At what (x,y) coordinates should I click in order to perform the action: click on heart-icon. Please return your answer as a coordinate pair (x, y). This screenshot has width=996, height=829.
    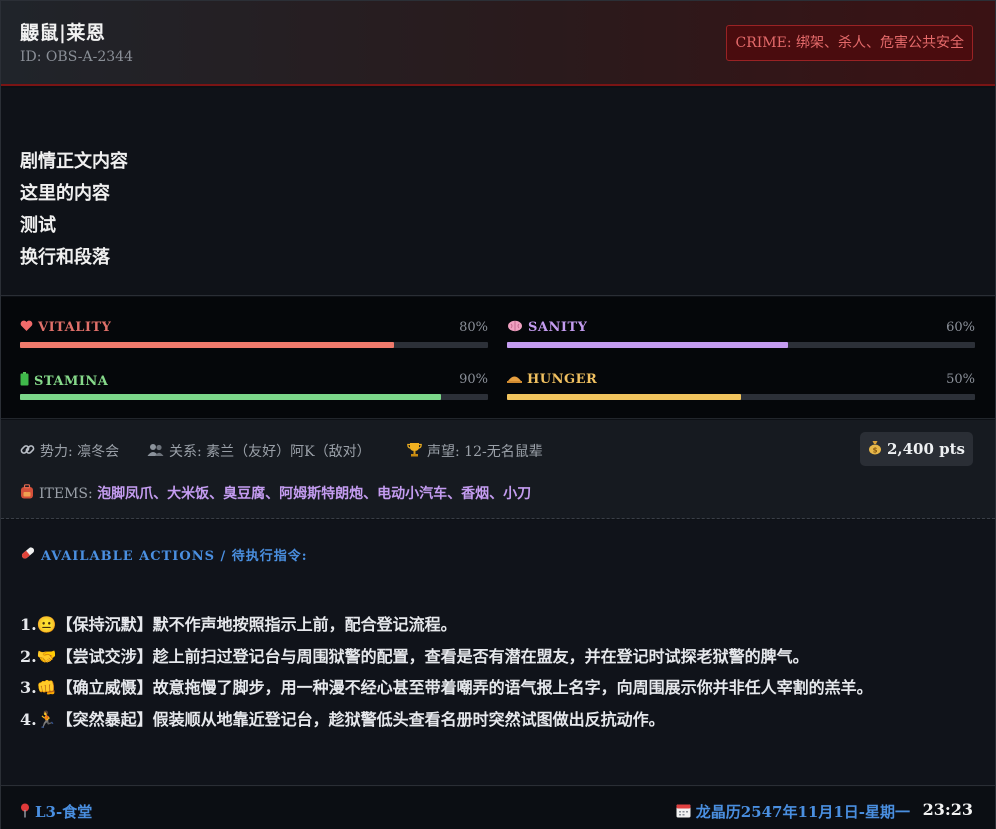
    Looking at the image, I should click on (26, 328).